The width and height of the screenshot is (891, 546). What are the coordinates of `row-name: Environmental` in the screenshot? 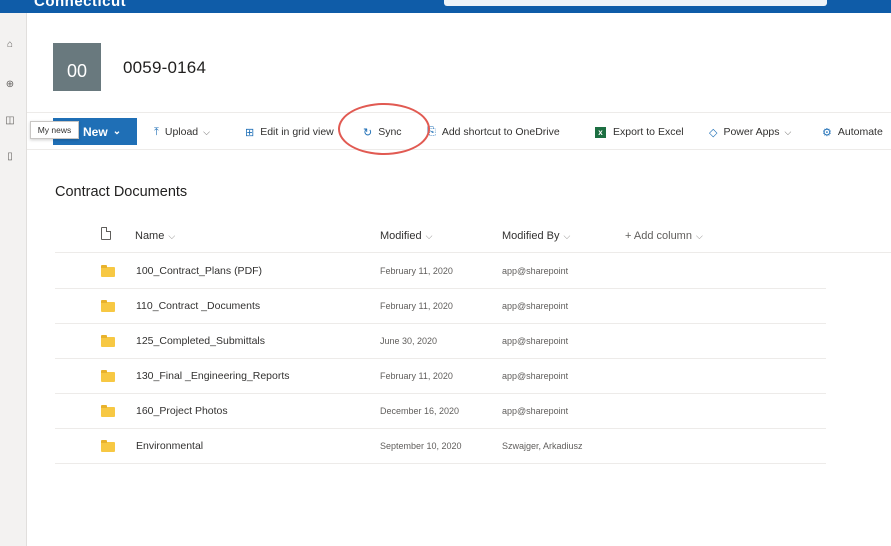 It's located at (169, 446).